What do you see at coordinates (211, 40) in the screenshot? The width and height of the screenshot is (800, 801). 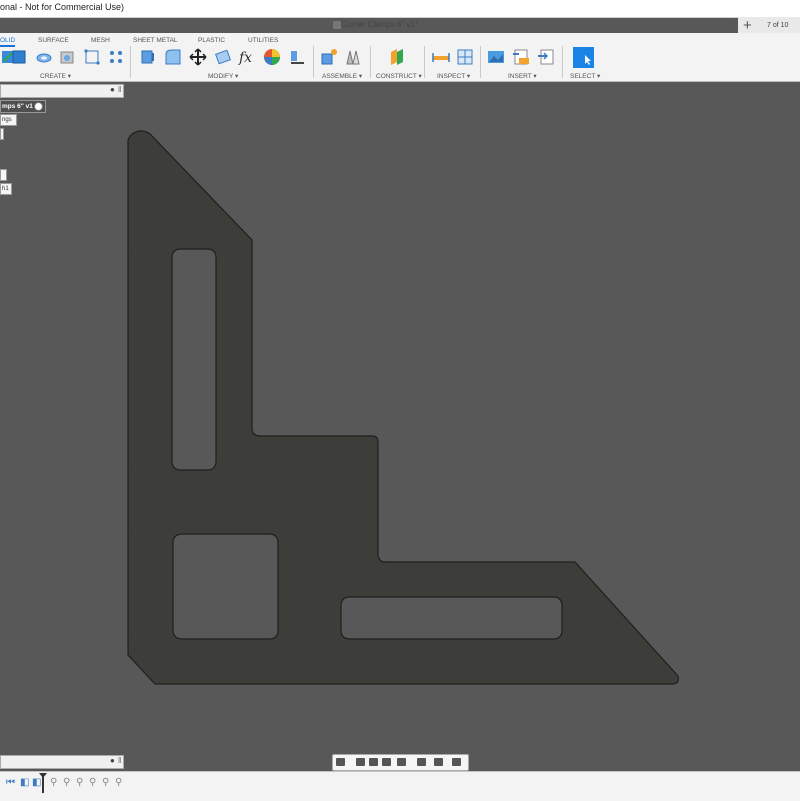 I see `tab-plastic: PLASTIC` at bounding box center [211, 40].